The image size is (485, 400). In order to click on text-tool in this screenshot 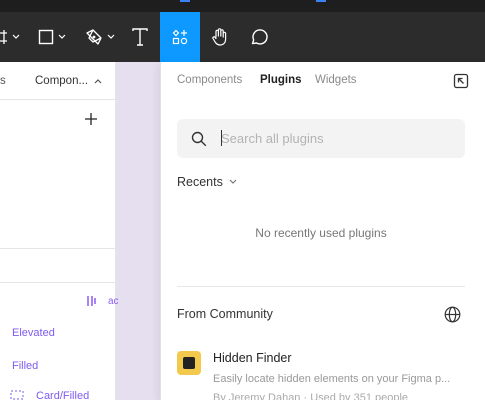, I will do `click(140, 37)`.